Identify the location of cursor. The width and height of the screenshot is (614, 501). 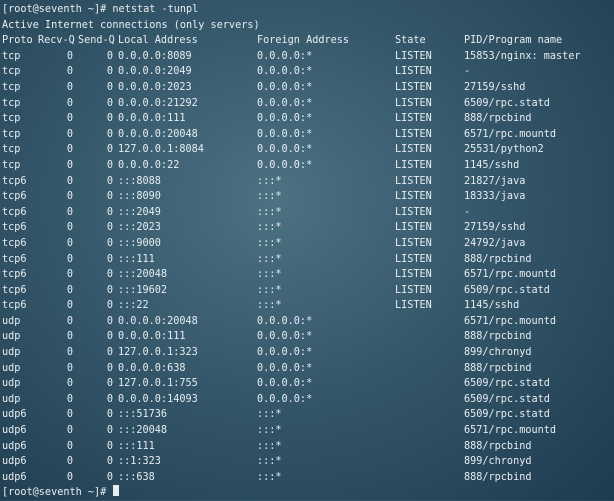
(116, 491).